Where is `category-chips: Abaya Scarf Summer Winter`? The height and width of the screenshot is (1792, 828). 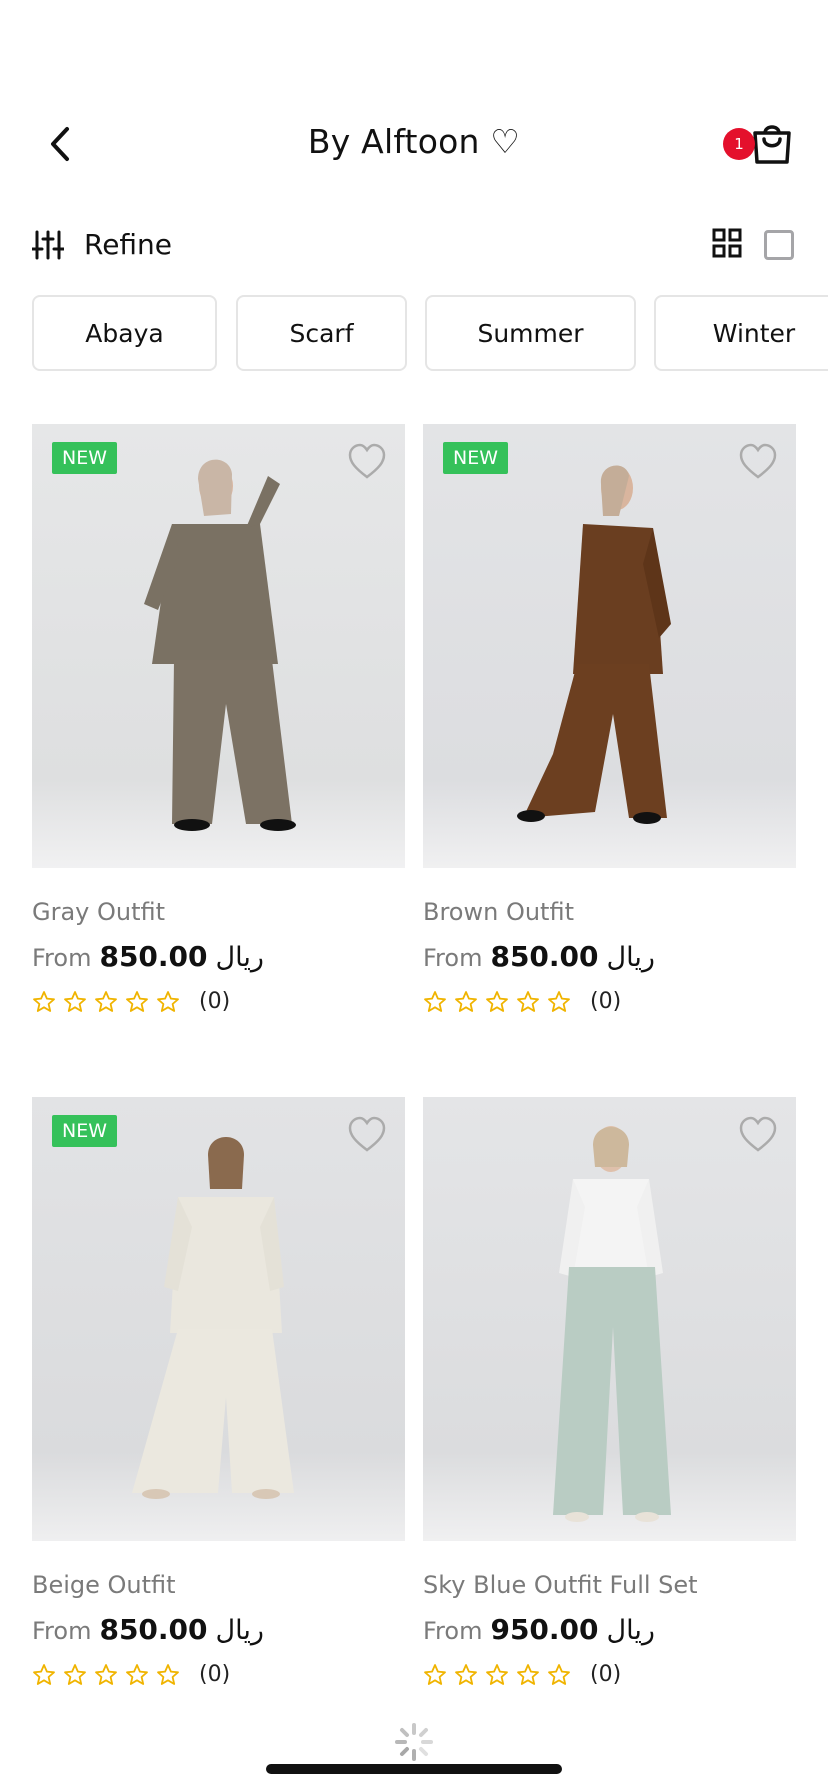
category-chips: Abaya Scarf Summer Winter is located at coordinates (430, 333).